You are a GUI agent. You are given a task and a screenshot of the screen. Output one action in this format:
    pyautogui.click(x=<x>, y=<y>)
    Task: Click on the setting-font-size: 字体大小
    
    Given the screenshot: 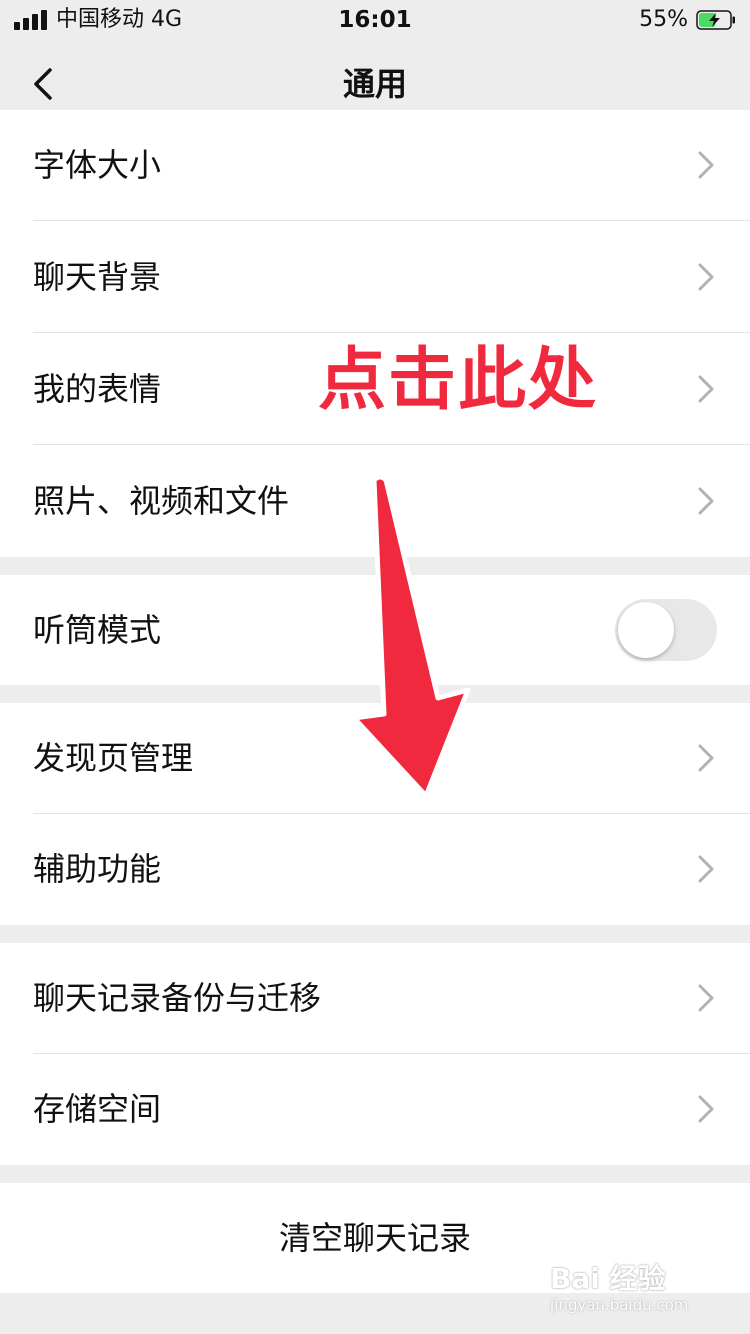 What is the action you would take?
    pyautogui.click(x=375, y=165)
    